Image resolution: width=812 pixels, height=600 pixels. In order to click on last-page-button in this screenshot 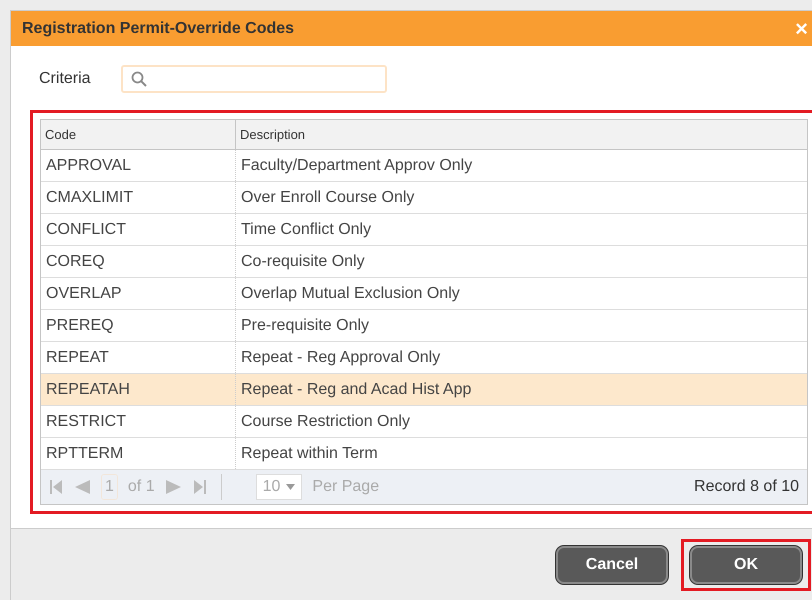, I will do `click(199, 487)`.